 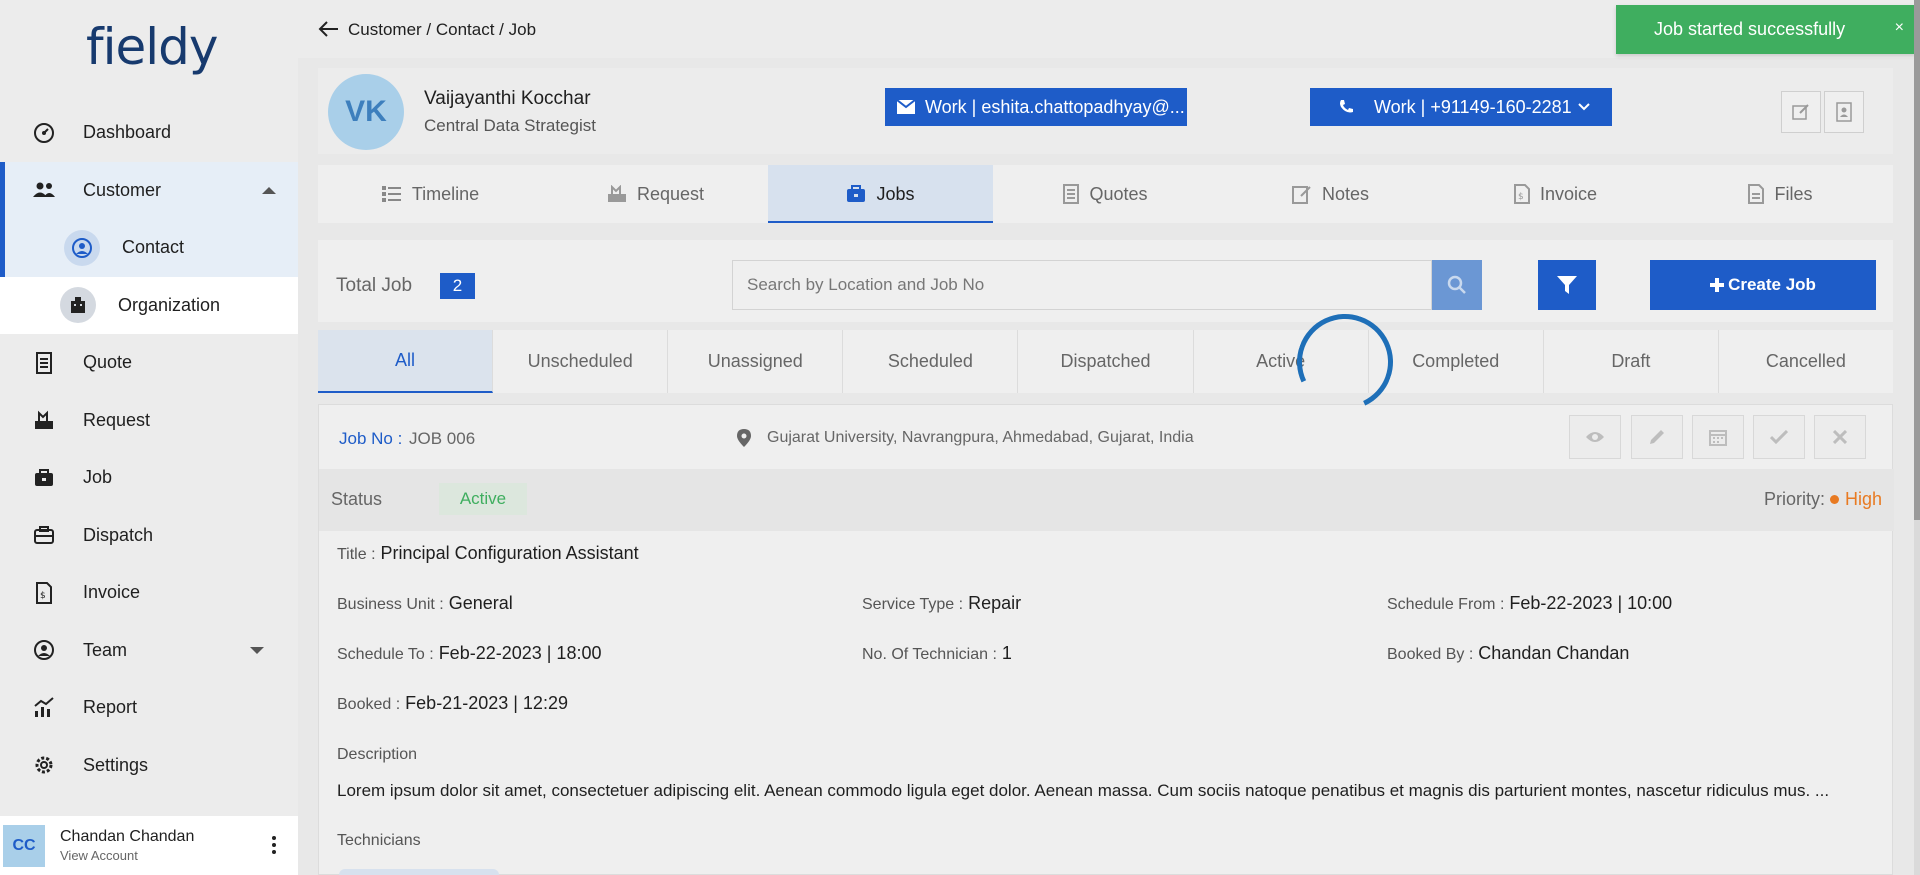 I want to click on field-label: Booked :, so click(x=369, y=704).